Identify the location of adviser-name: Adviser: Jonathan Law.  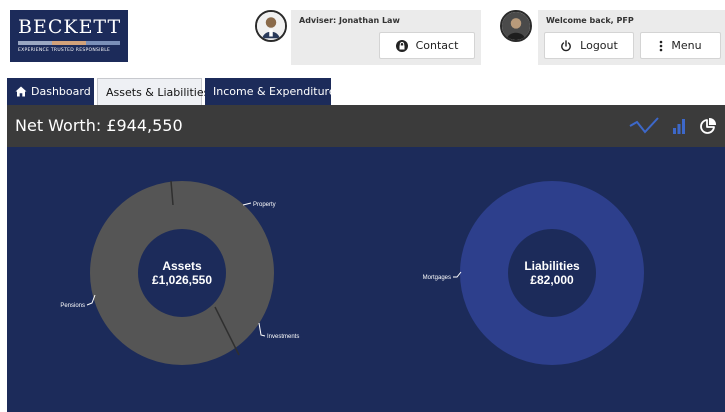
(349, 20).